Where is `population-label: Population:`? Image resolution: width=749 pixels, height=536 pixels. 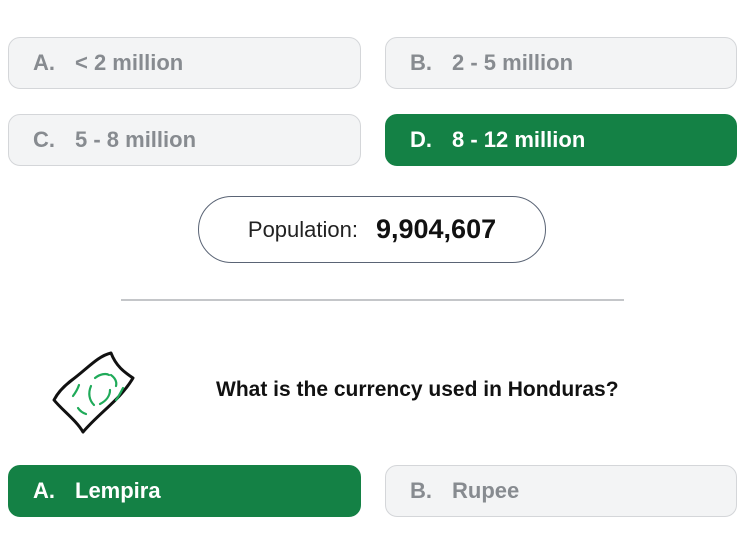 population-label: Population: is located at coordinates (302, 229).